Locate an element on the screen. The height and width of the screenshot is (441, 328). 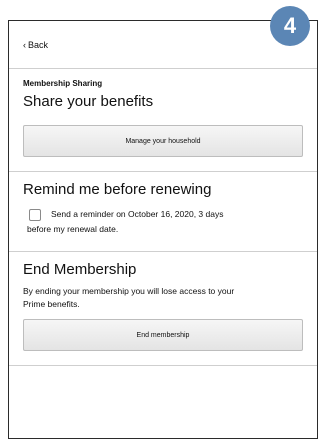
membership-sharing-subtitle: Membership Sharing is located at coordinates (63, 83).